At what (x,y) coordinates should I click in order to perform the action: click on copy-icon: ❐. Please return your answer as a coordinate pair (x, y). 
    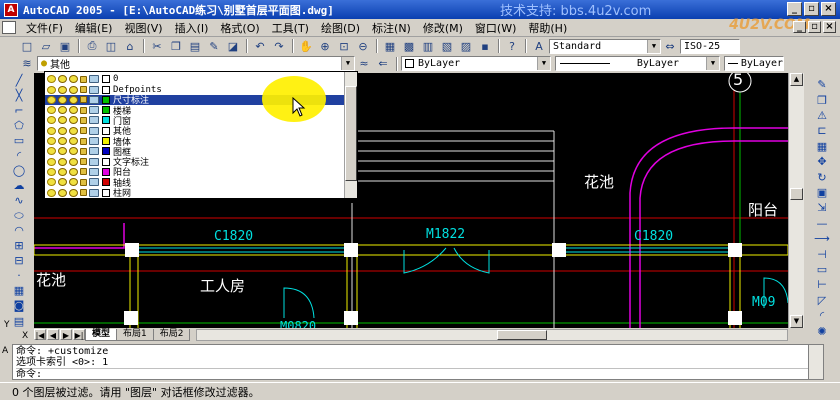
    Looking at the image, I should click on (176, 46).